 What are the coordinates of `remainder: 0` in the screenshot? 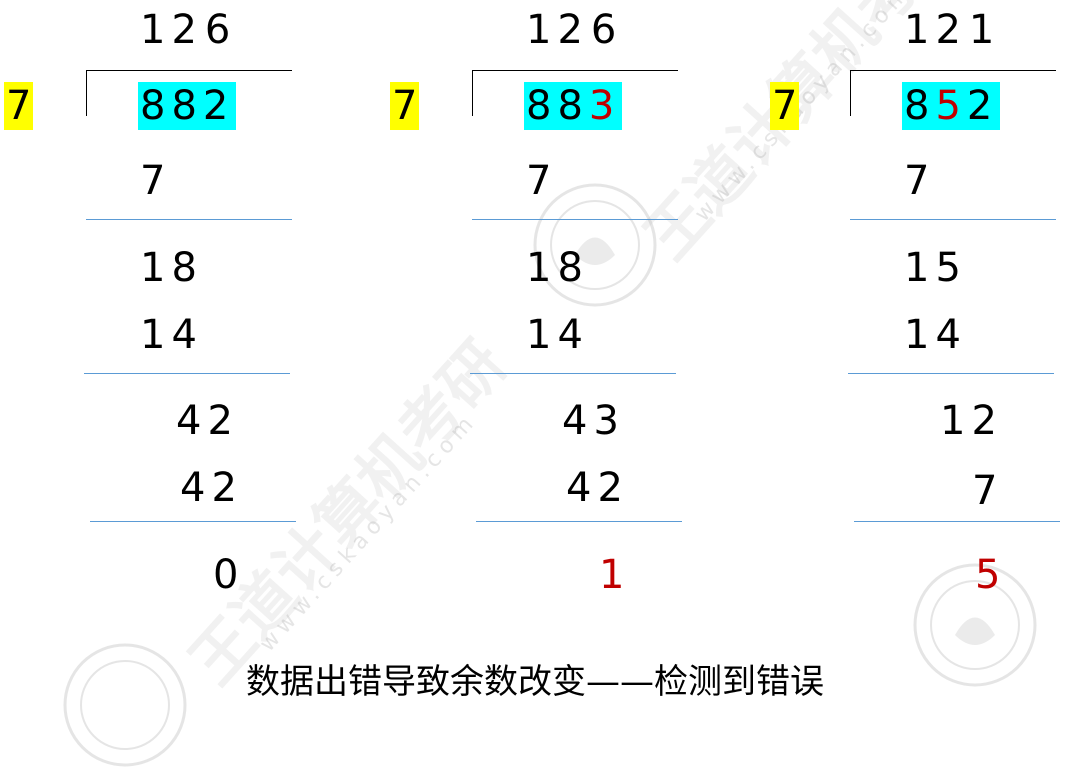 It's located at (229, 575).